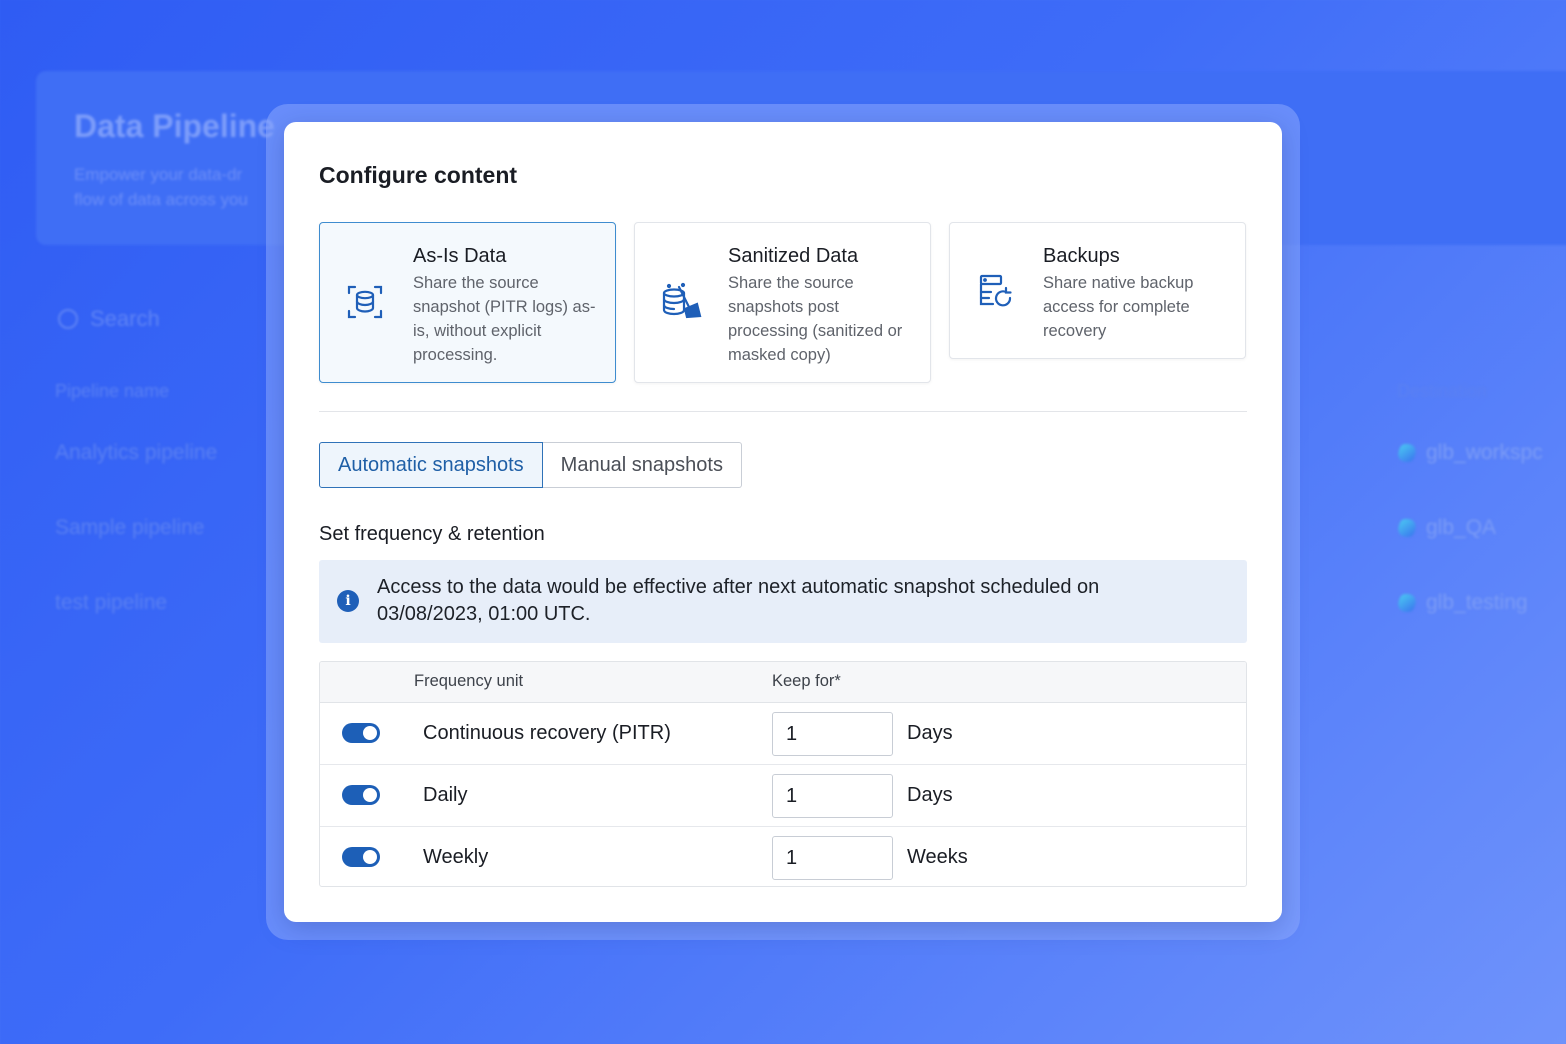 This screenshot has width=1566, height=1044. Describe the element at coordinates (642, 465) in the screenshot. I see `tab-manual-snapshots: Manual snapshots` at that location.